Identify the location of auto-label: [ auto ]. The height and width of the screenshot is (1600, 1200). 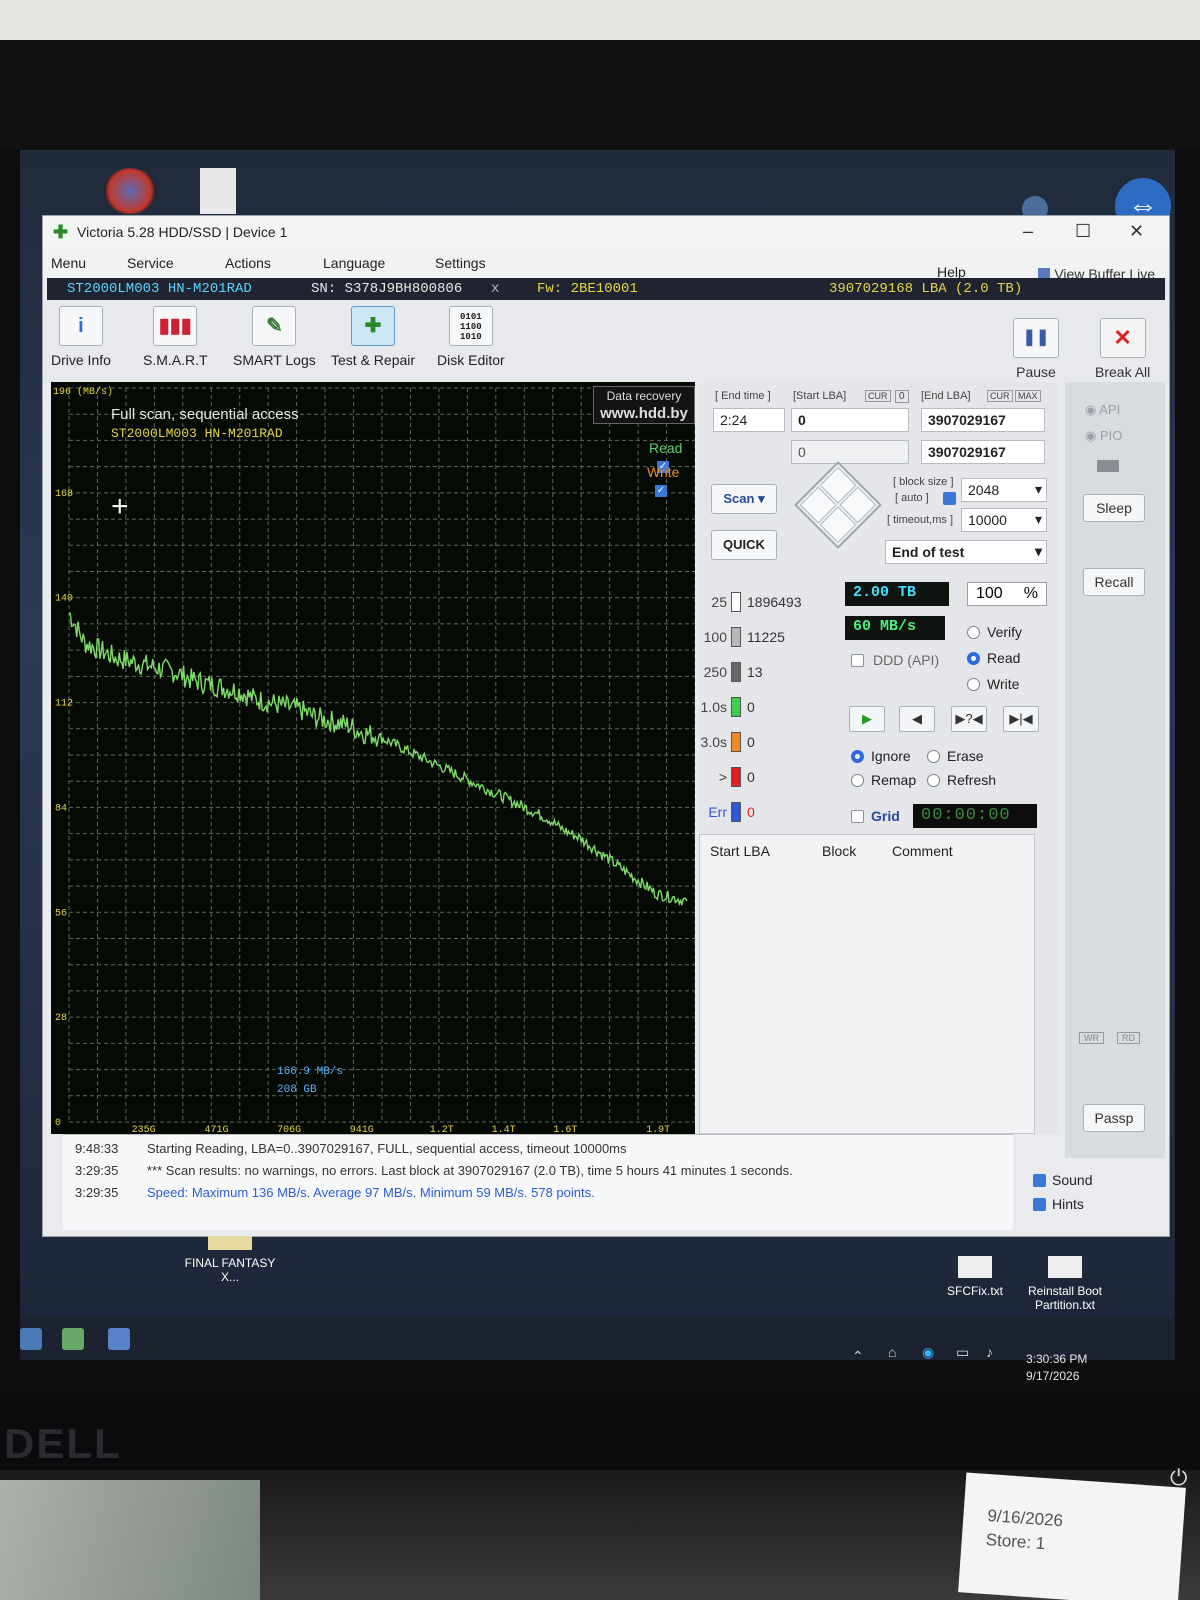
(912, 498).